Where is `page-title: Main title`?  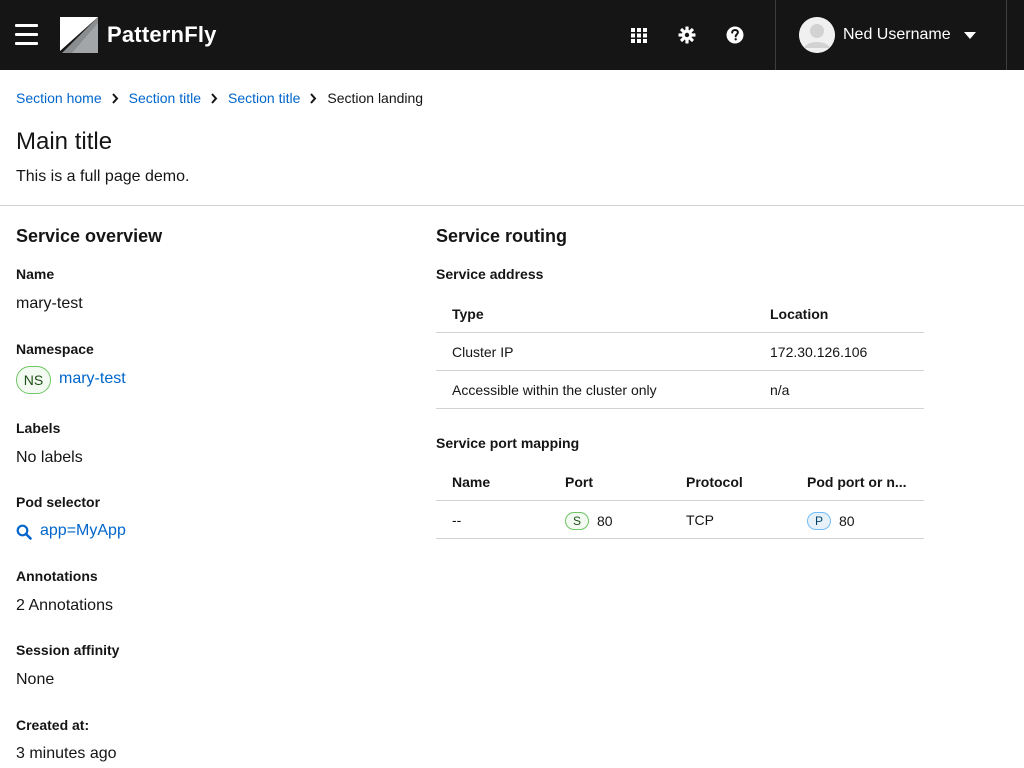
page-title: Main title is located at coordinates (64, 141).